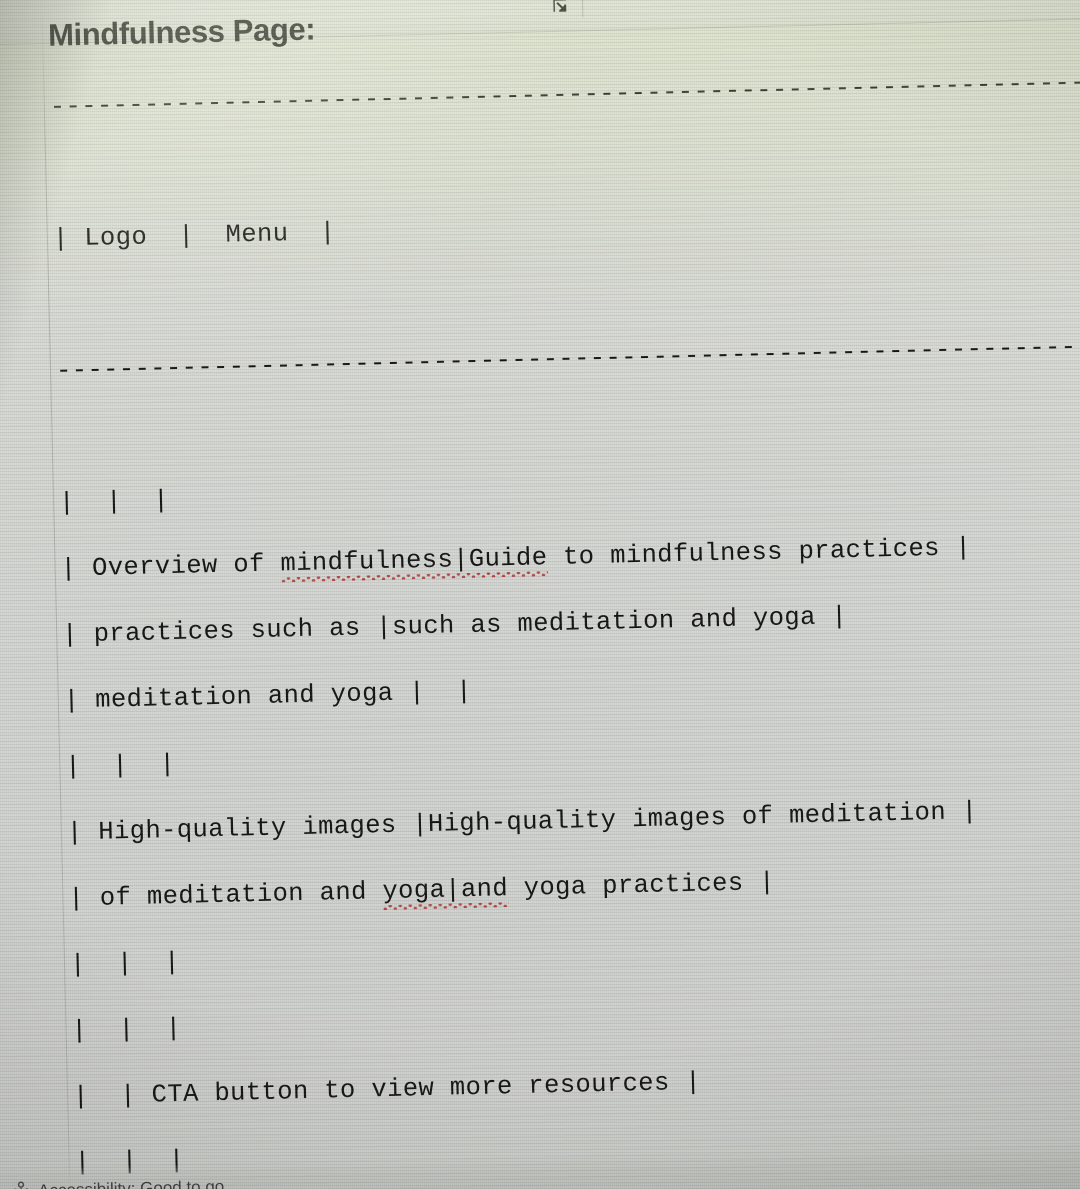 This screenshot has width=1080, height=1189. I want to click on misspelled-word: mindfulness|Guide, so click(414, 560).